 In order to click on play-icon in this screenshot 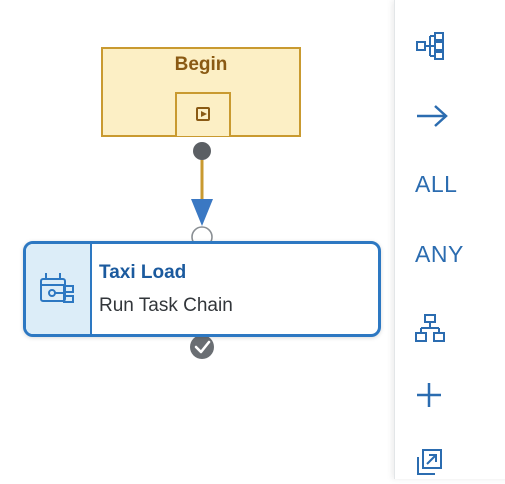, I will do `click(203, 114)`.